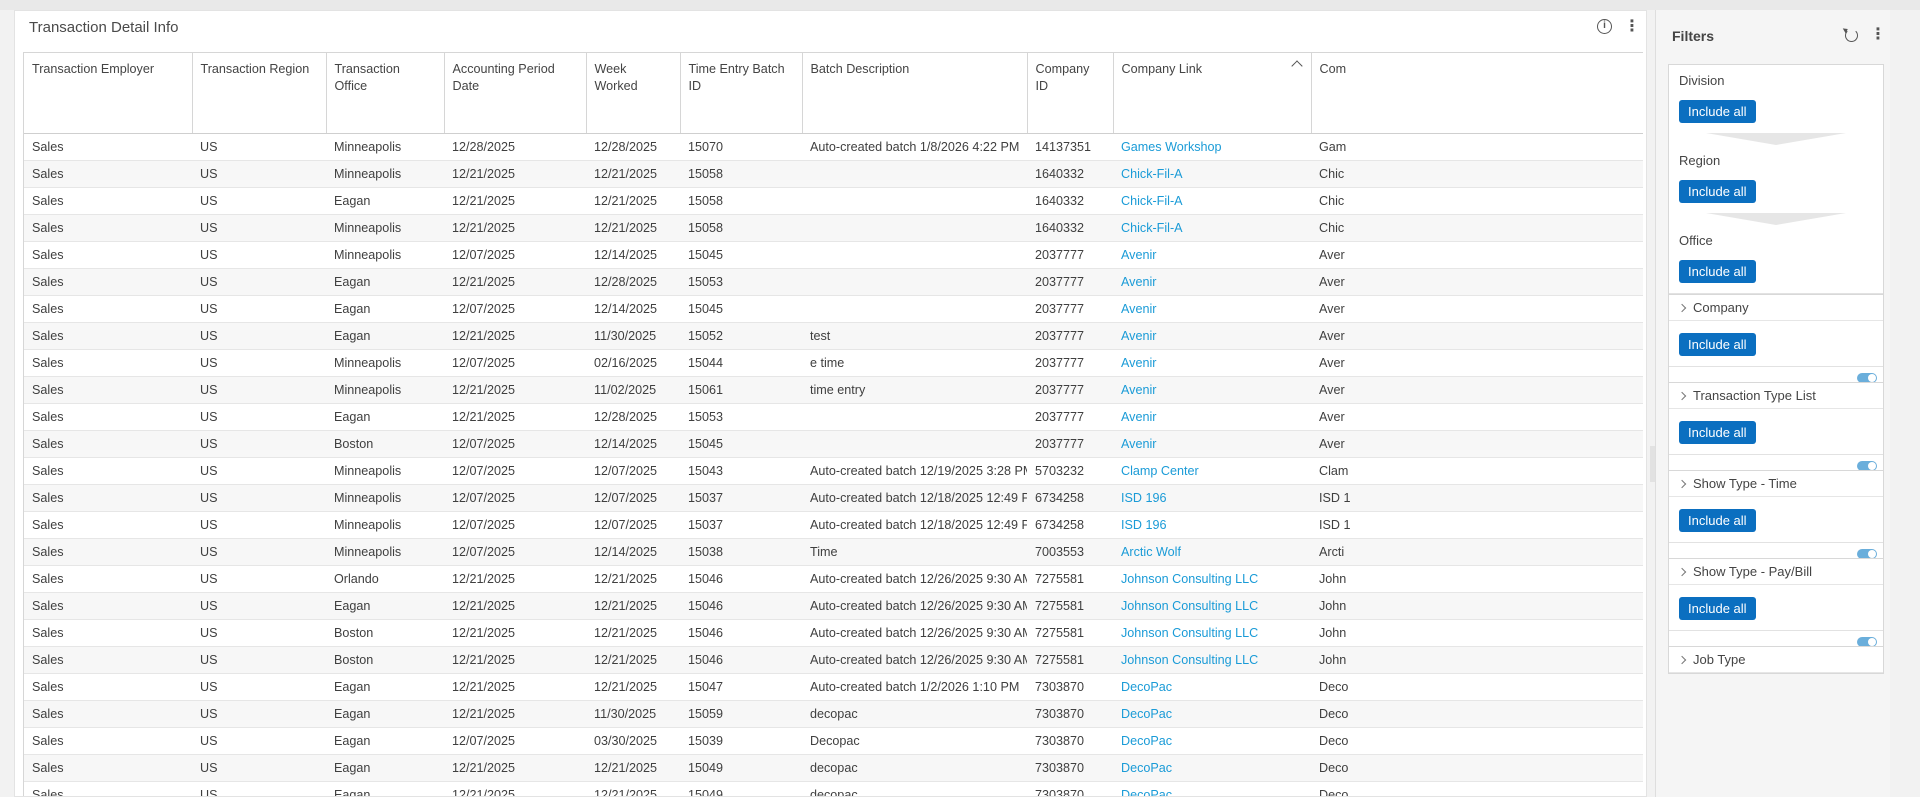  Describe the element at coordinates (515, 498) in the screenshot. I see `table-cell: 12/07/2025` at that location.